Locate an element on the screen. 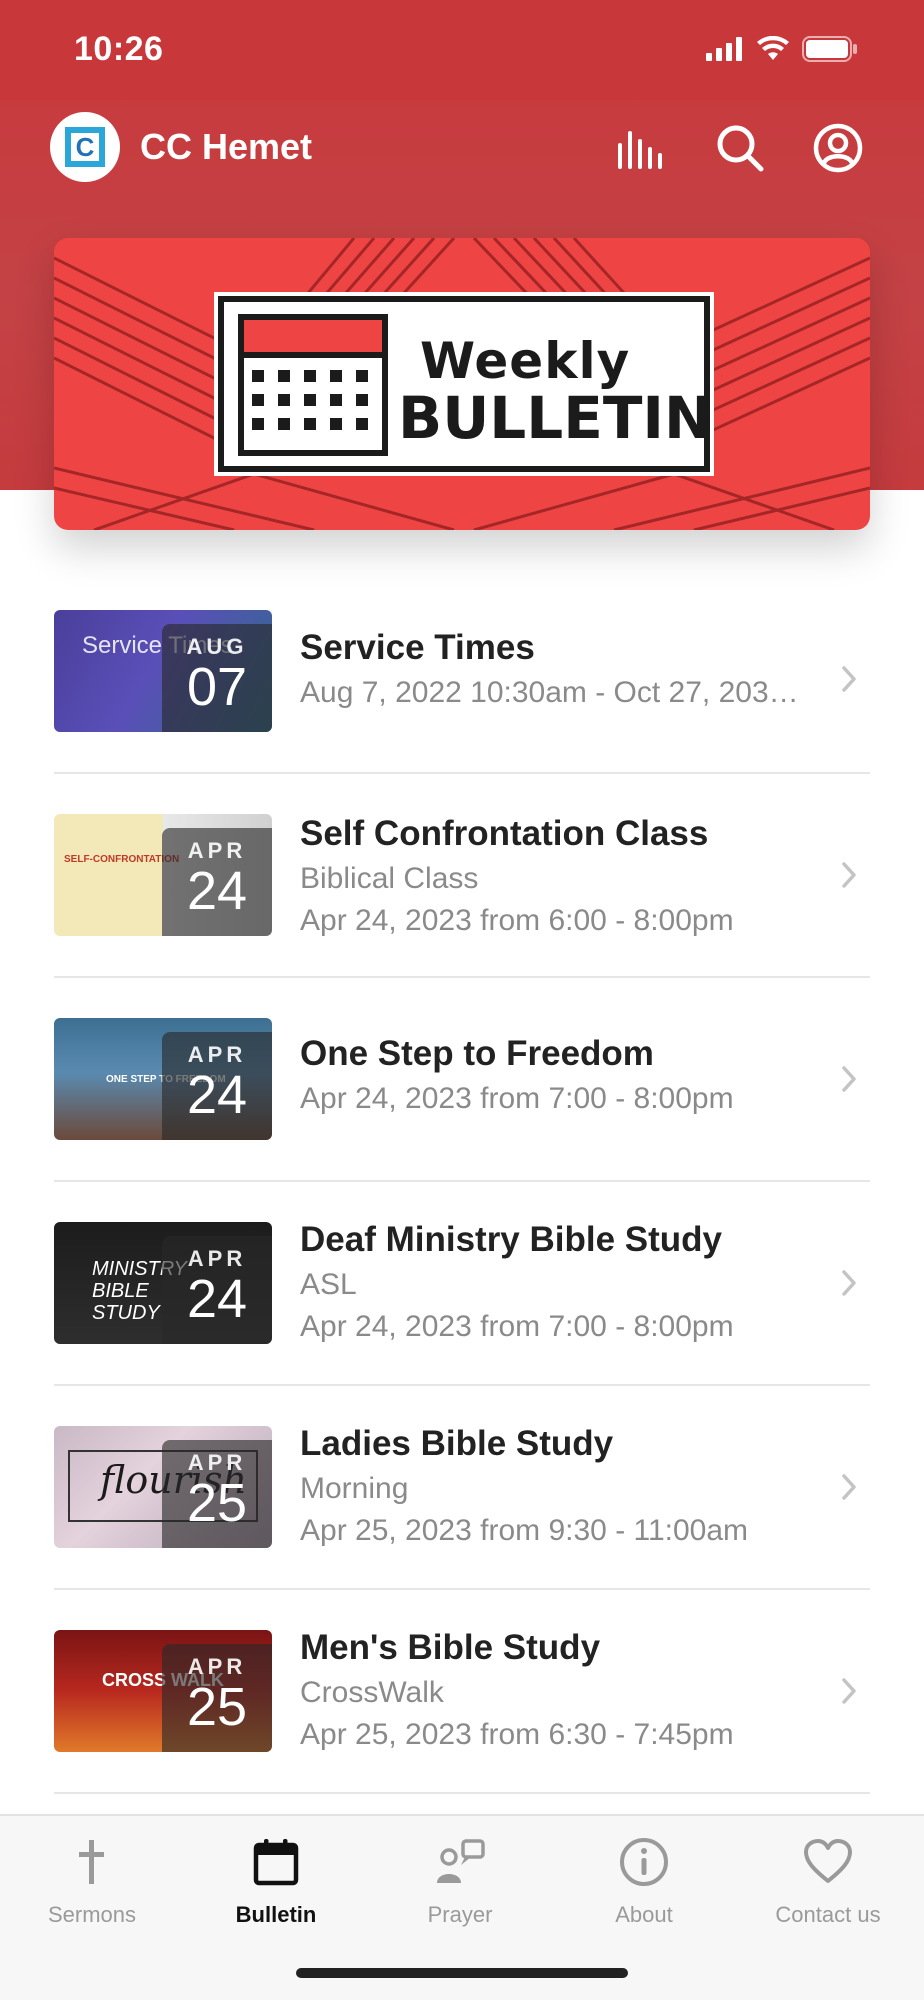 This screenshot has height=2000, width=924. cross-icon is located at coordinates (91, 1862).